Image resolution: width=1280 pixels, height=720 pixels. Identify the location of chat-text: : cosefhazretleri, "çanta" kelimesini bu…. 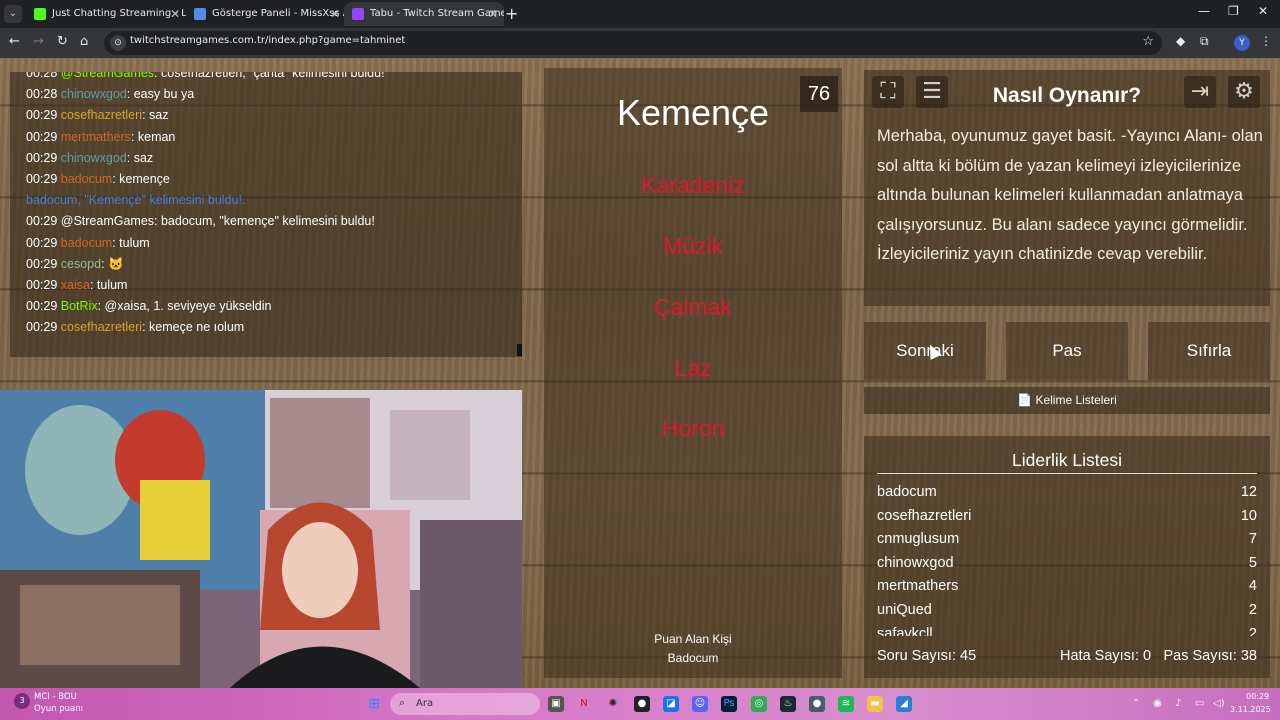
(269, 76).